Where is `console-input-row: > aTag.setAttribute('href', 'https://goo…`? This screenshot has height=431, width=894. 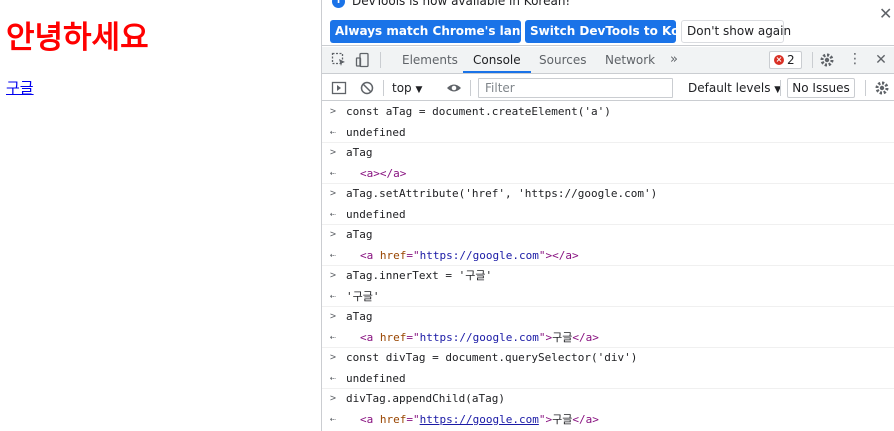
console-input-row: > aTag.setAttribute('href', 'https://goo… is located at coordinates (608, 194).